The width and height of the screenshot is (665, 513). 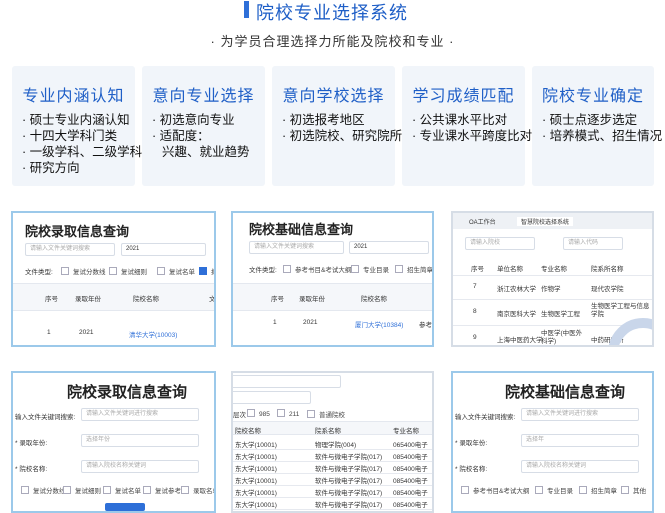 What do you see at coordinates (328, 431) in the screenshot?
I see `column-header: 院系名称` at bounding box center [328, 431].